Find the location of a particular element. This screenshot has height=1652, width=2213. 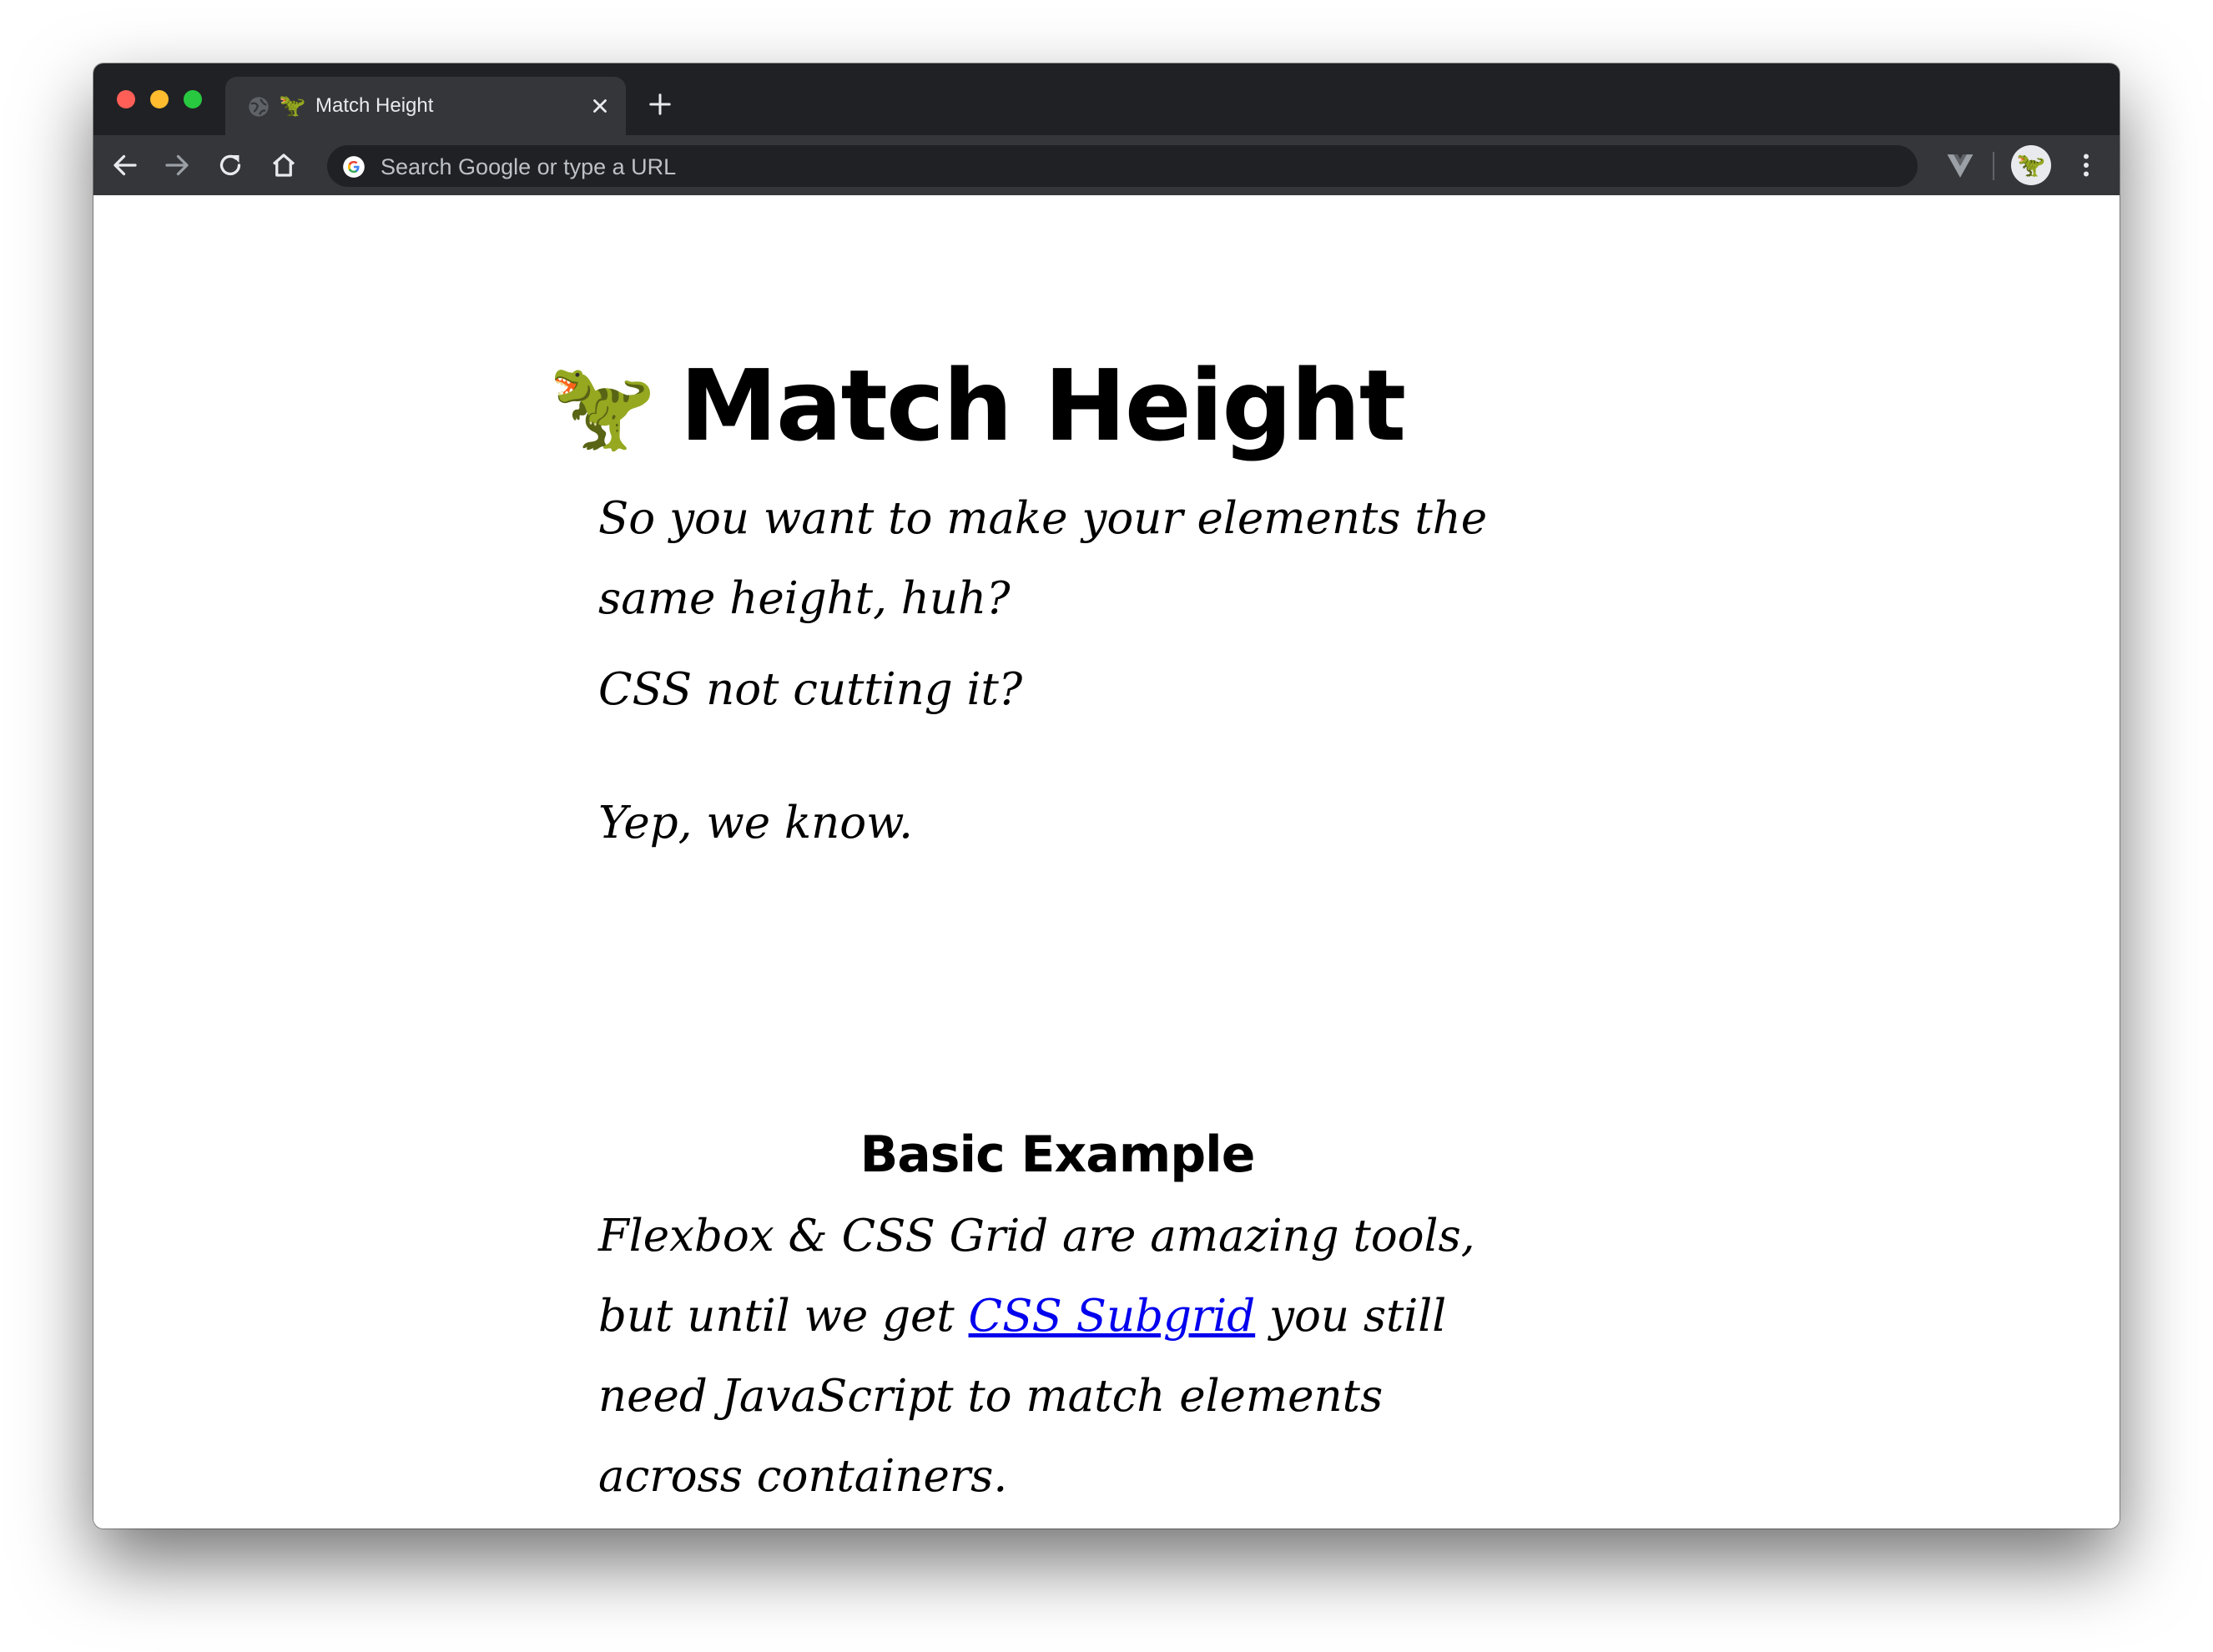

new-tab-icon is located at coordinates (660, 105).